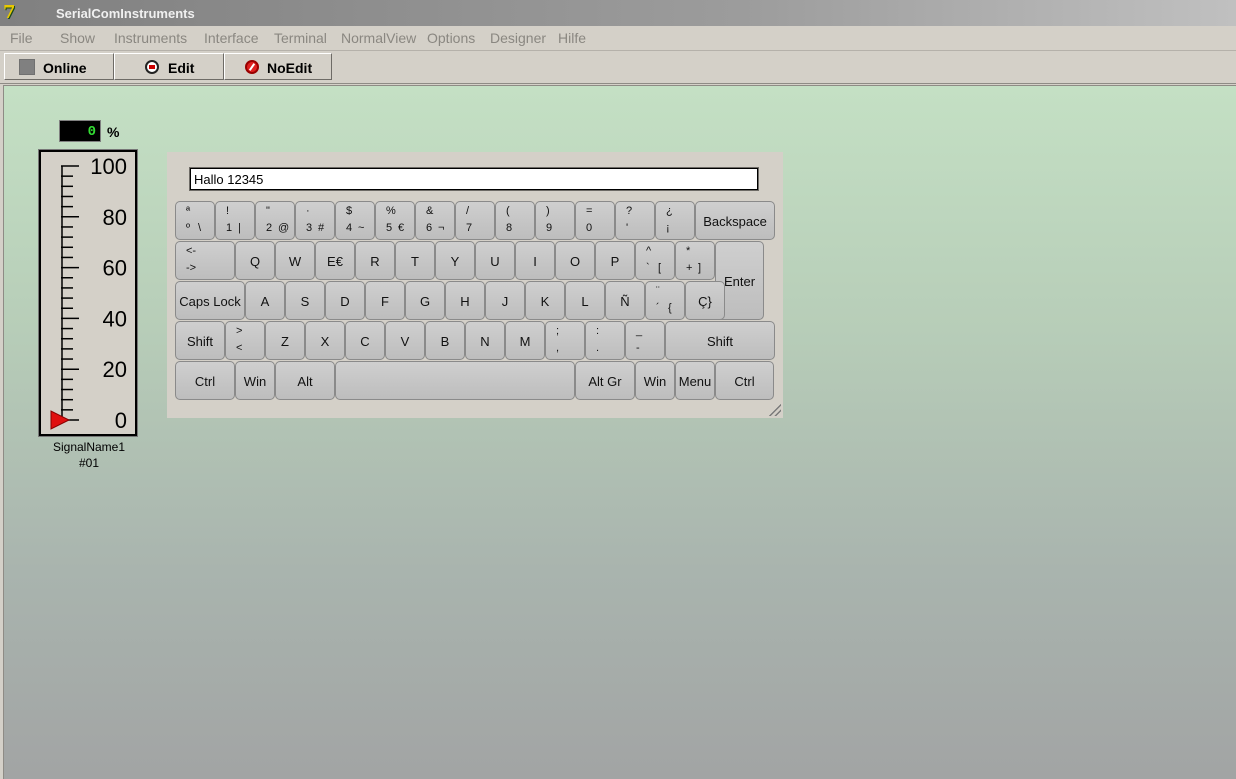  What do you see at coordinates (585, 300) in the screenshot?
I see `key-l: L` at bounding box center [585, 300].